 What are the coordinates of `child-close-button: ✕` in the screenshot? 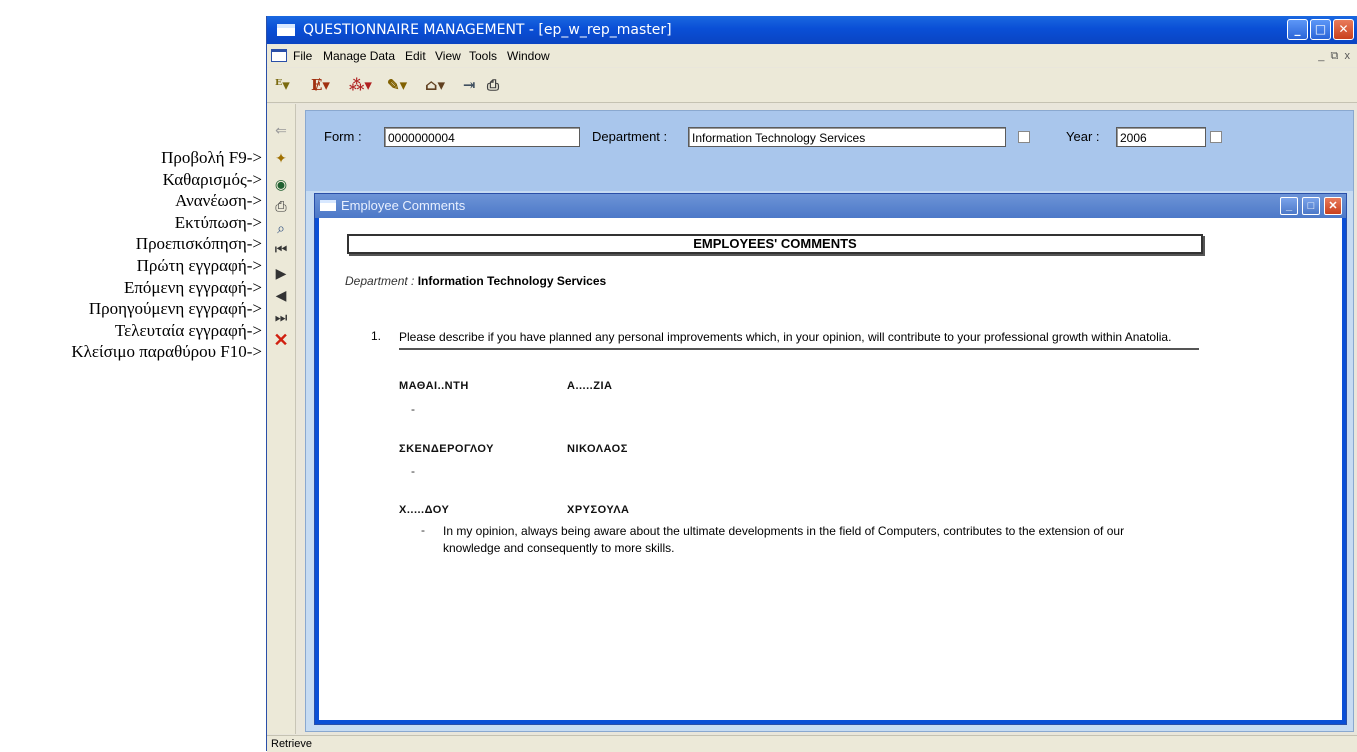 It's located at (1333, 206).